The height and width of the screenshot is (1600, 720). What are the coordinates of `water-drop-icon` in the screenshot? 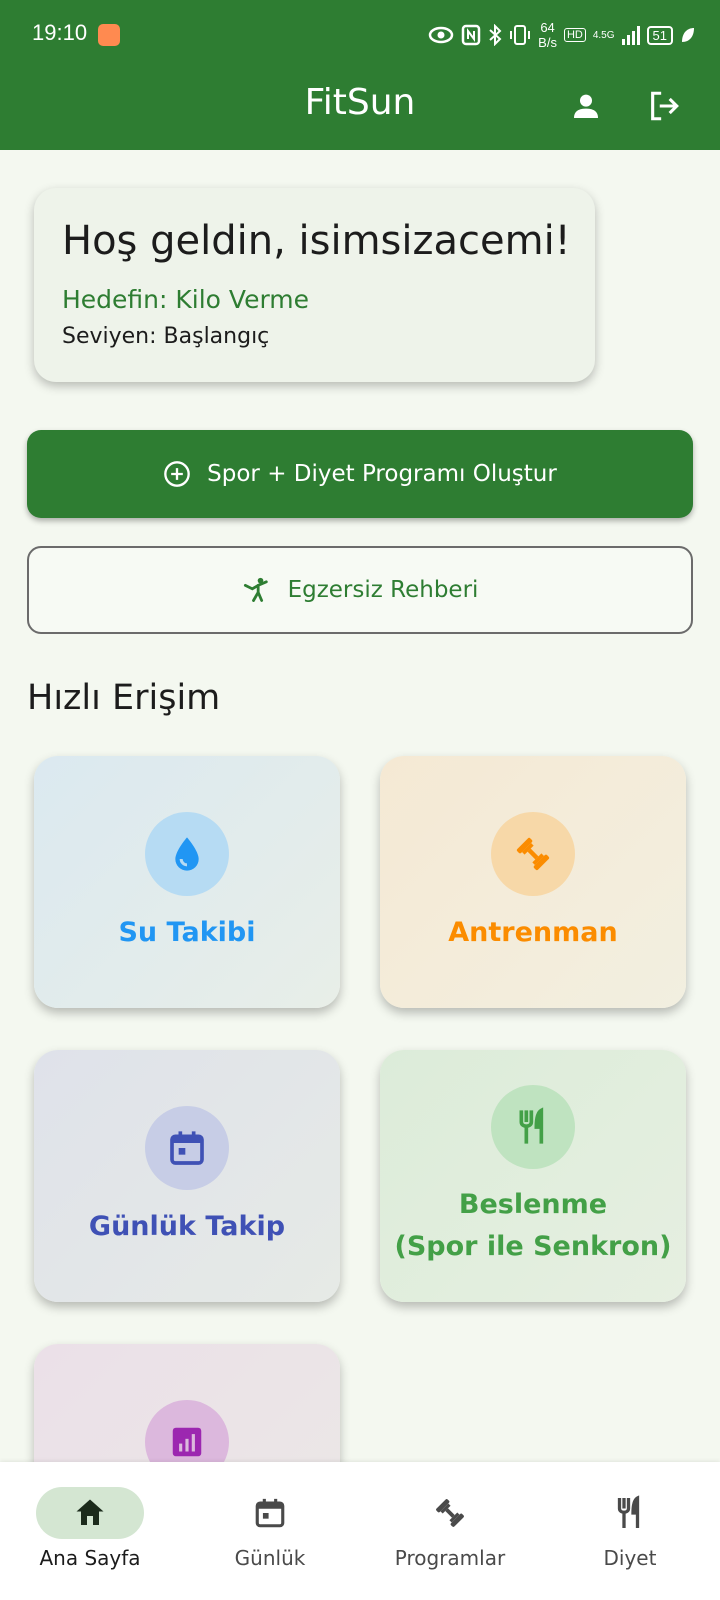 It's located at (187, 854).